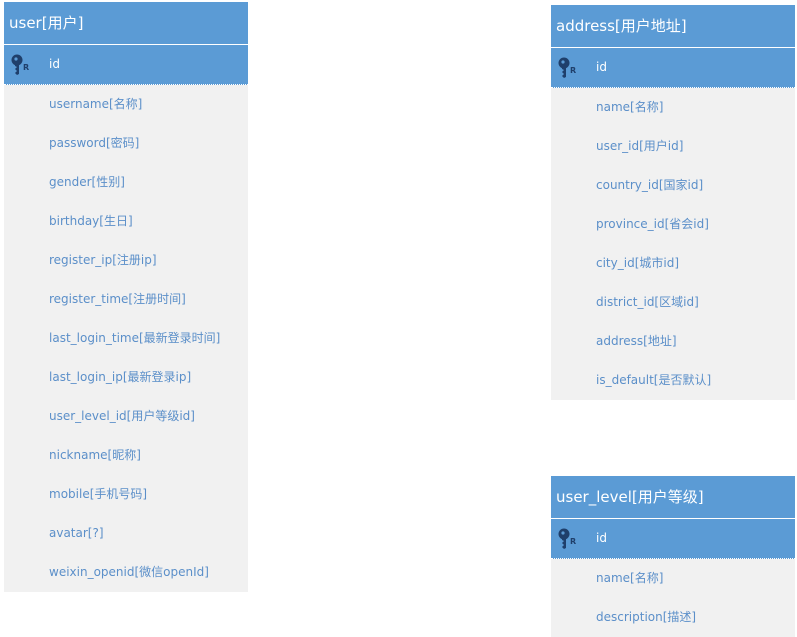  I want to click on field-label: is_default[是否默认], so click(654, 380).